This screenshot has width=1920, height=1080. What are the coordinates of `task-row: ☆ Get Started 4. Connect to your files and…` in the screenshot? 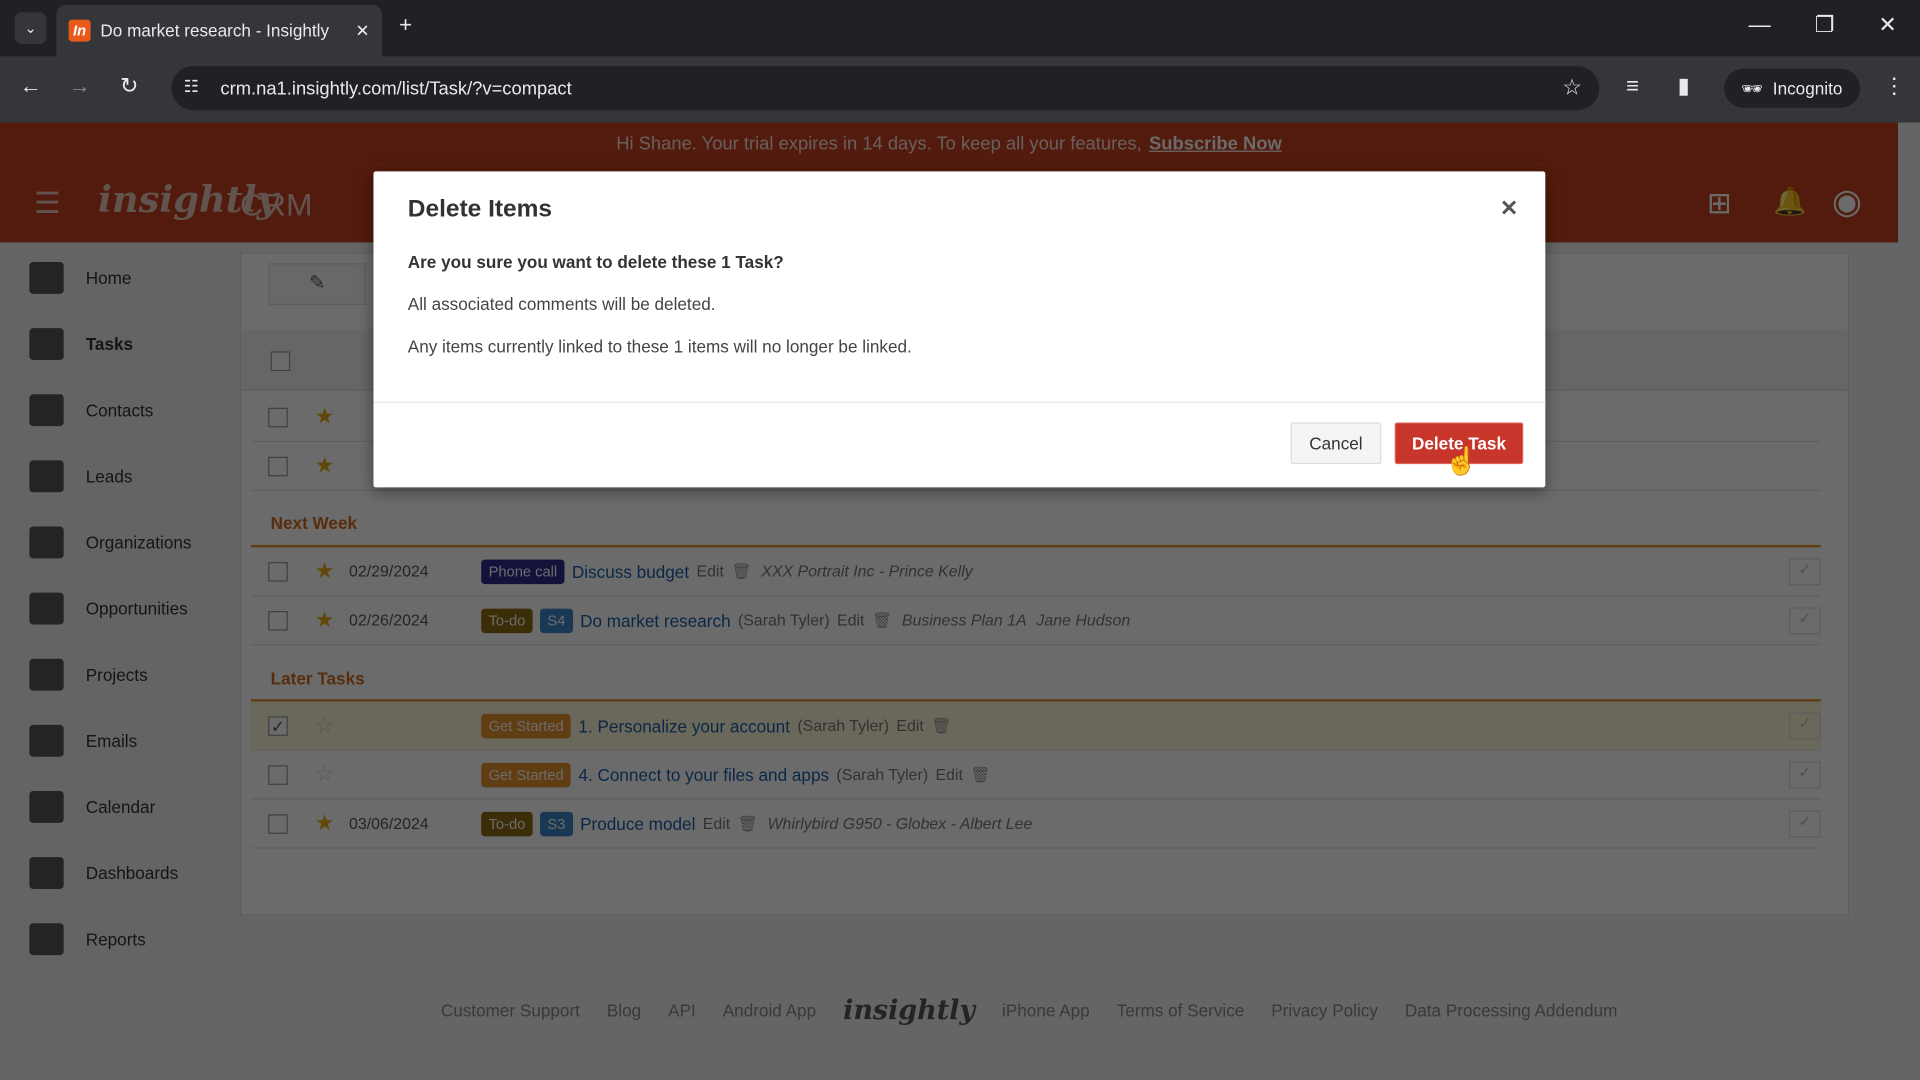 It's located at (1036, 775).